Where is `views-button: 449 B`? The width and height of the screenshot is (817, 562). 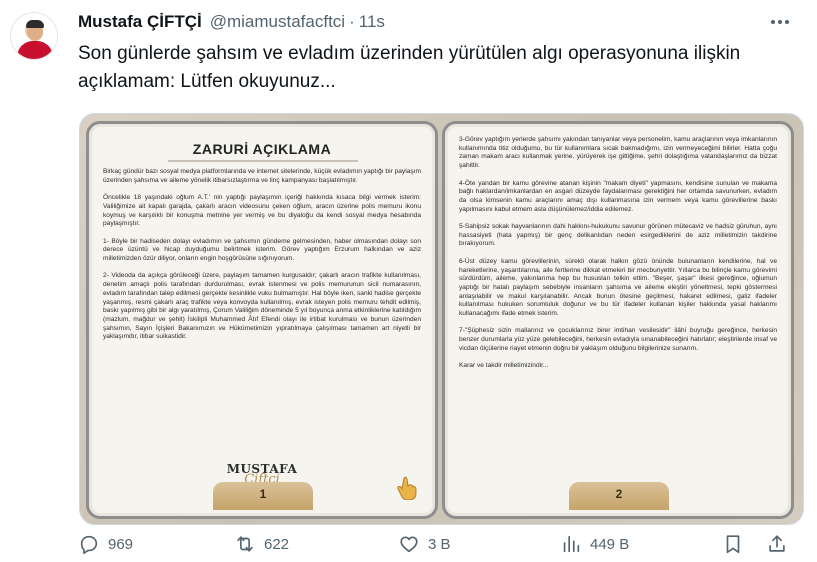
views-button: 449 B is located at coordinates (594, 544).